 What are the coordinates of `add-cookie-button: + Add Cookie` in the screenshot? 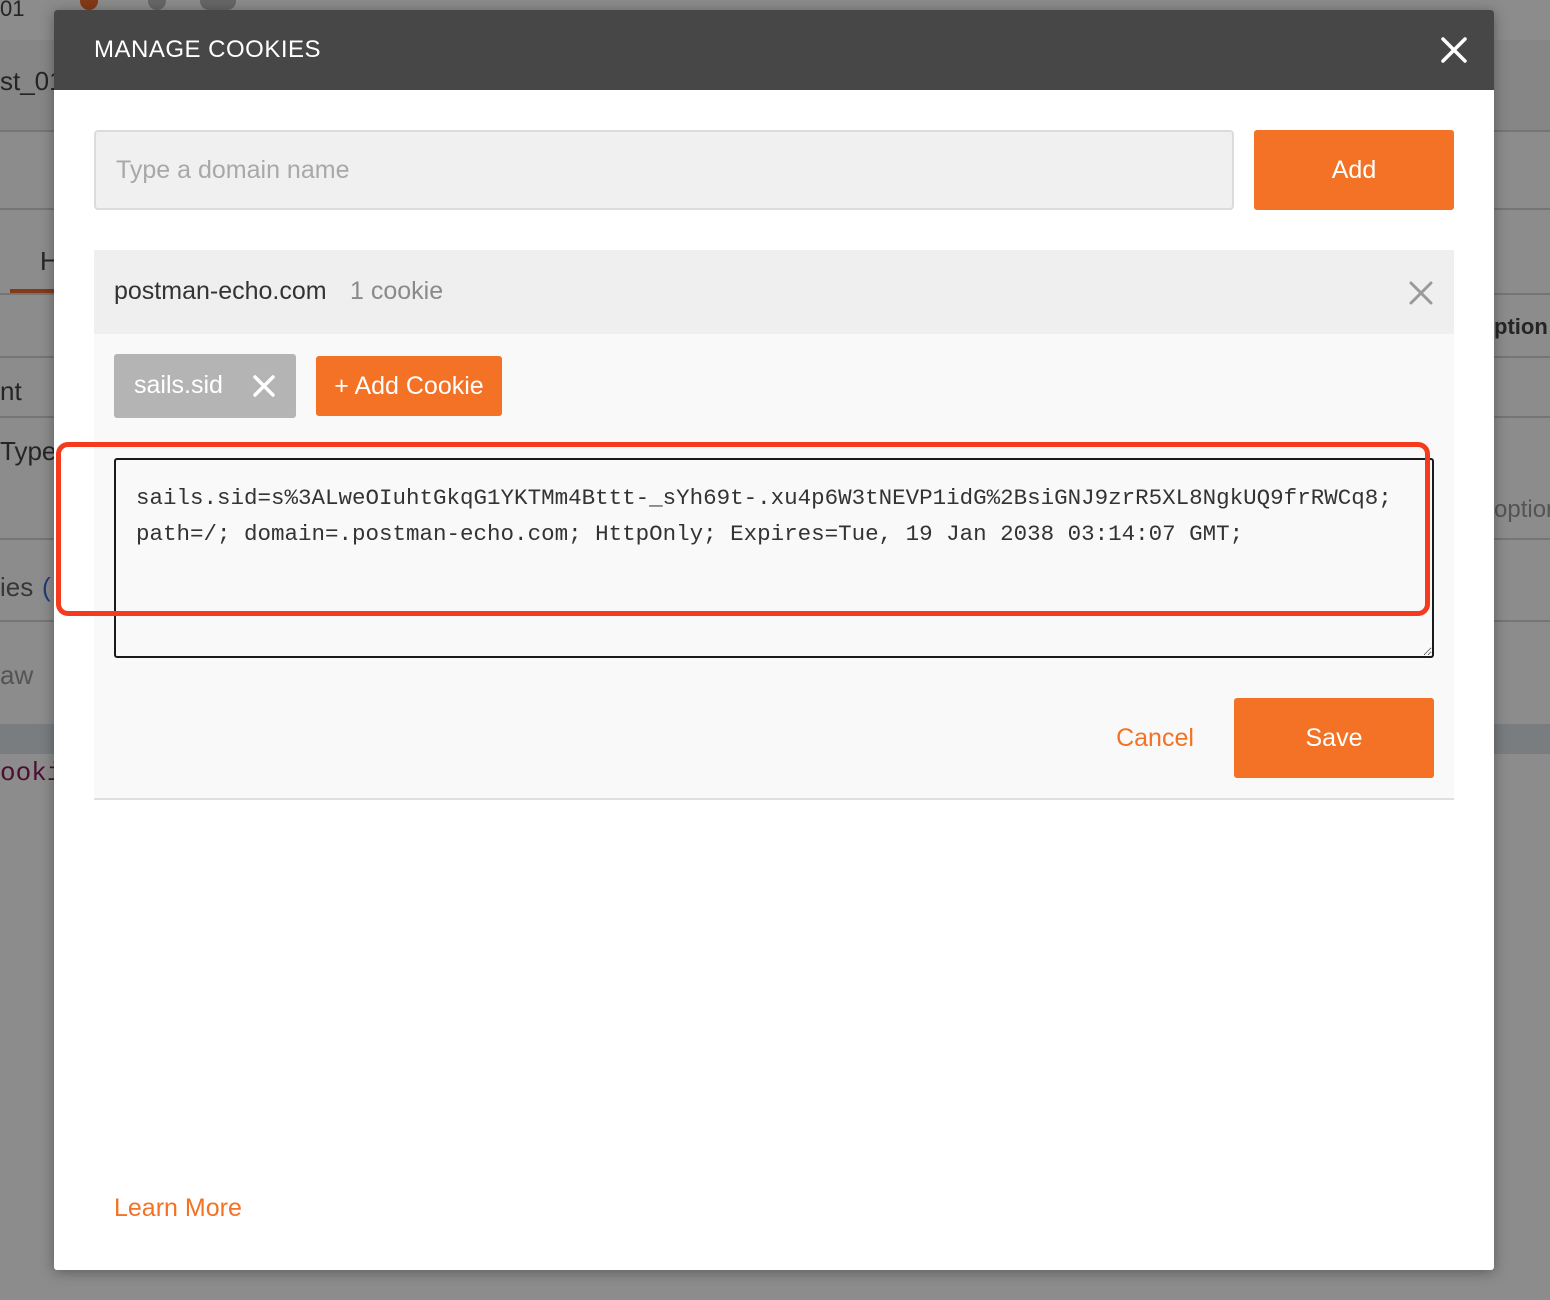 It's located at (409, 386).